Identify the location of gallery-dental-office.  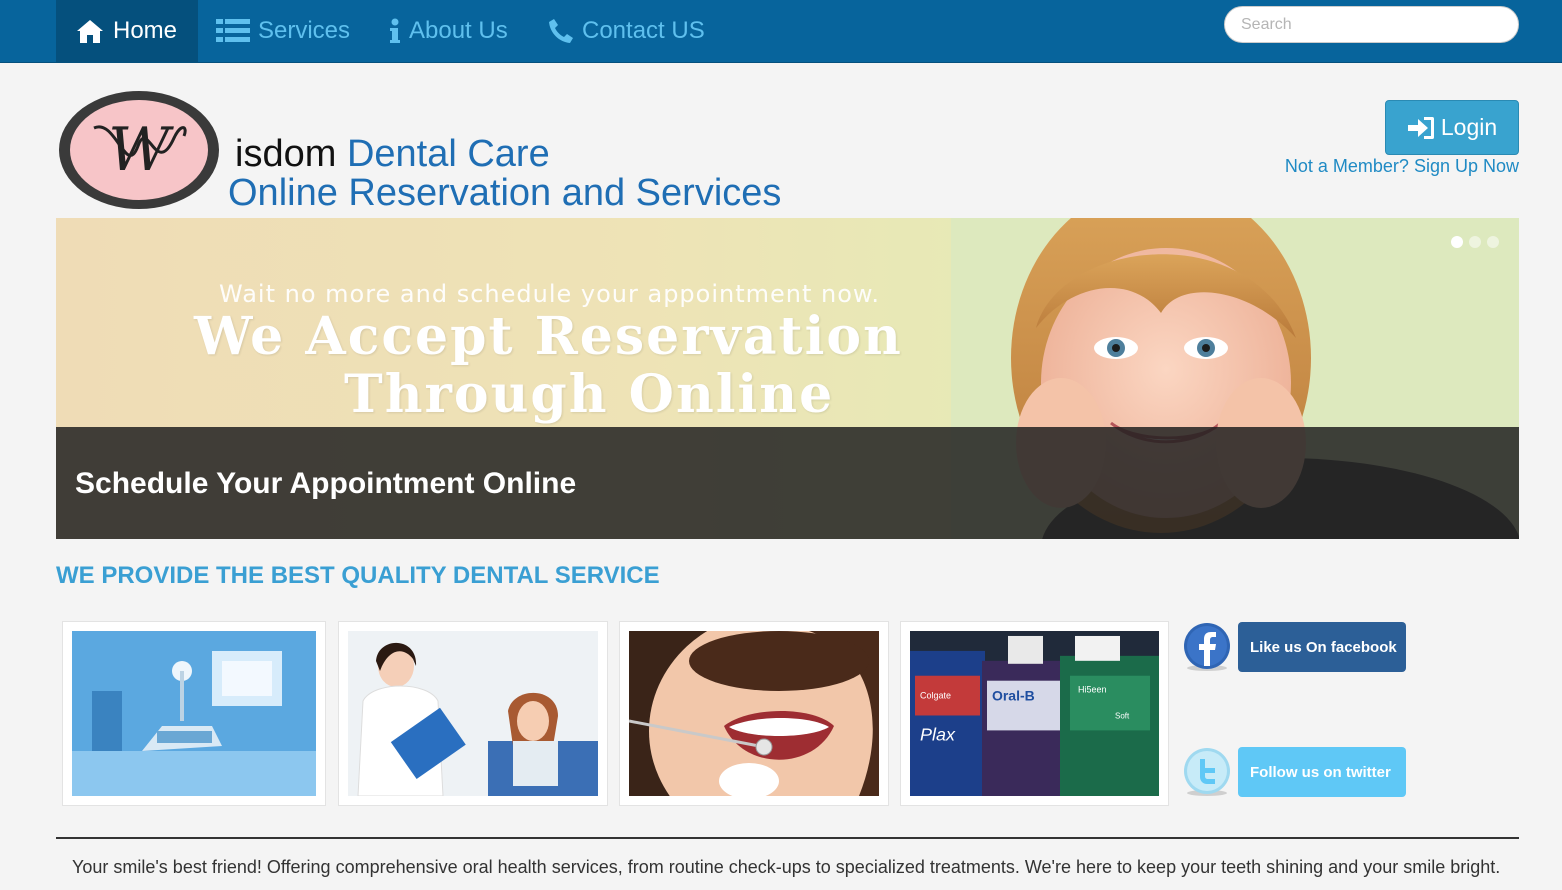
(194, 713).